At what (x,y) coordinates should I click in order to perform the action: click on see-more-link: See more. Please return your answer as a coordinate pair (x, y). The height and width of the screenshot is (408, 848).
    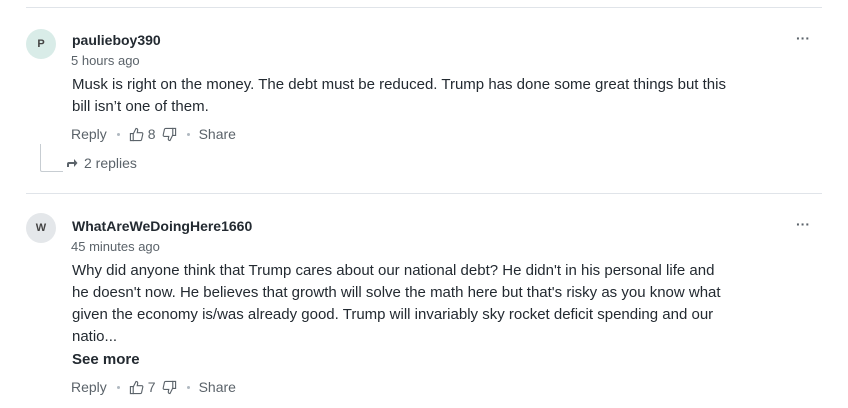
    Looking at the image, I should click on (106, 359).